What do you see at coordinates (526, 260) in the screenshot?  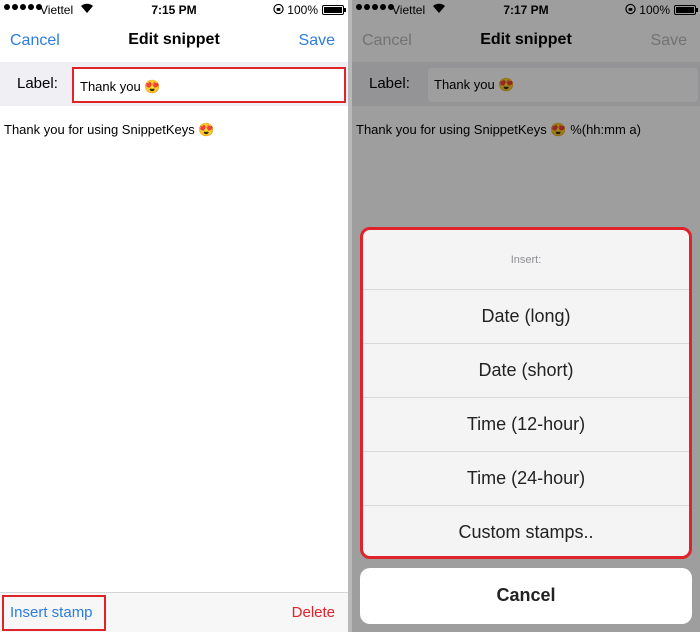 I see `action-sheet-title: Insert:` at bounding box center [526, 260].